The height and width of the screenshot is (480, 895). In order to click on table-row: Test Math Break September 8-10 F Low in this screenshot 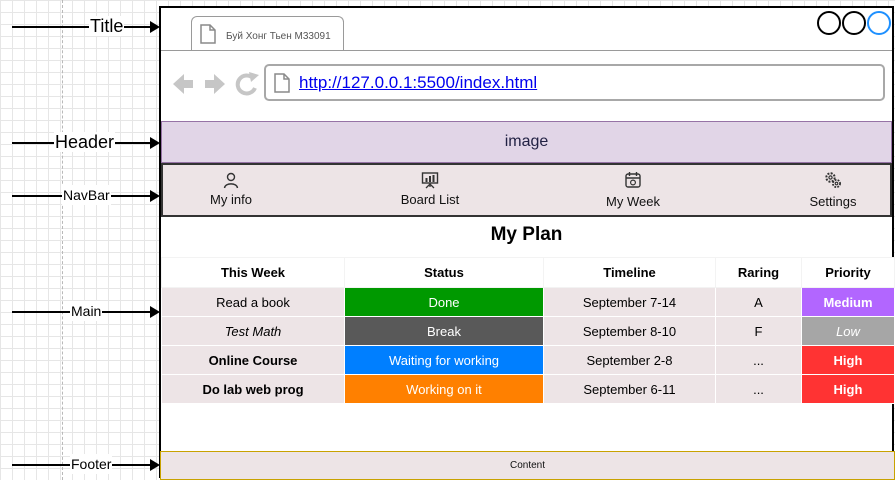, I will do `click(528, 331)`.